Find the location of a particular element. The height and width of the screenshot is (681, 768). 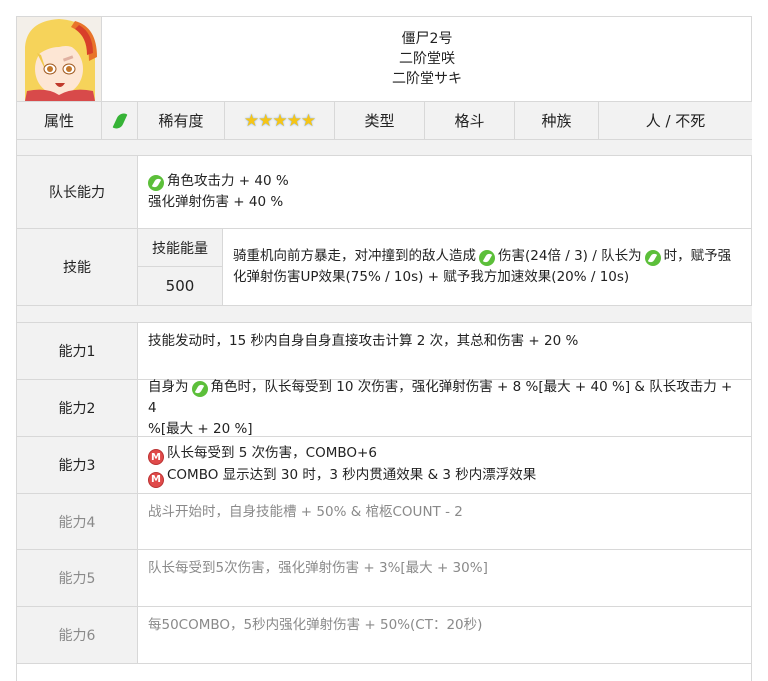

ability-6-text: 每50COMBO，5秒内强化弹射伤害 + 50%(CT：20秒) is located at coordinates (315, 625).